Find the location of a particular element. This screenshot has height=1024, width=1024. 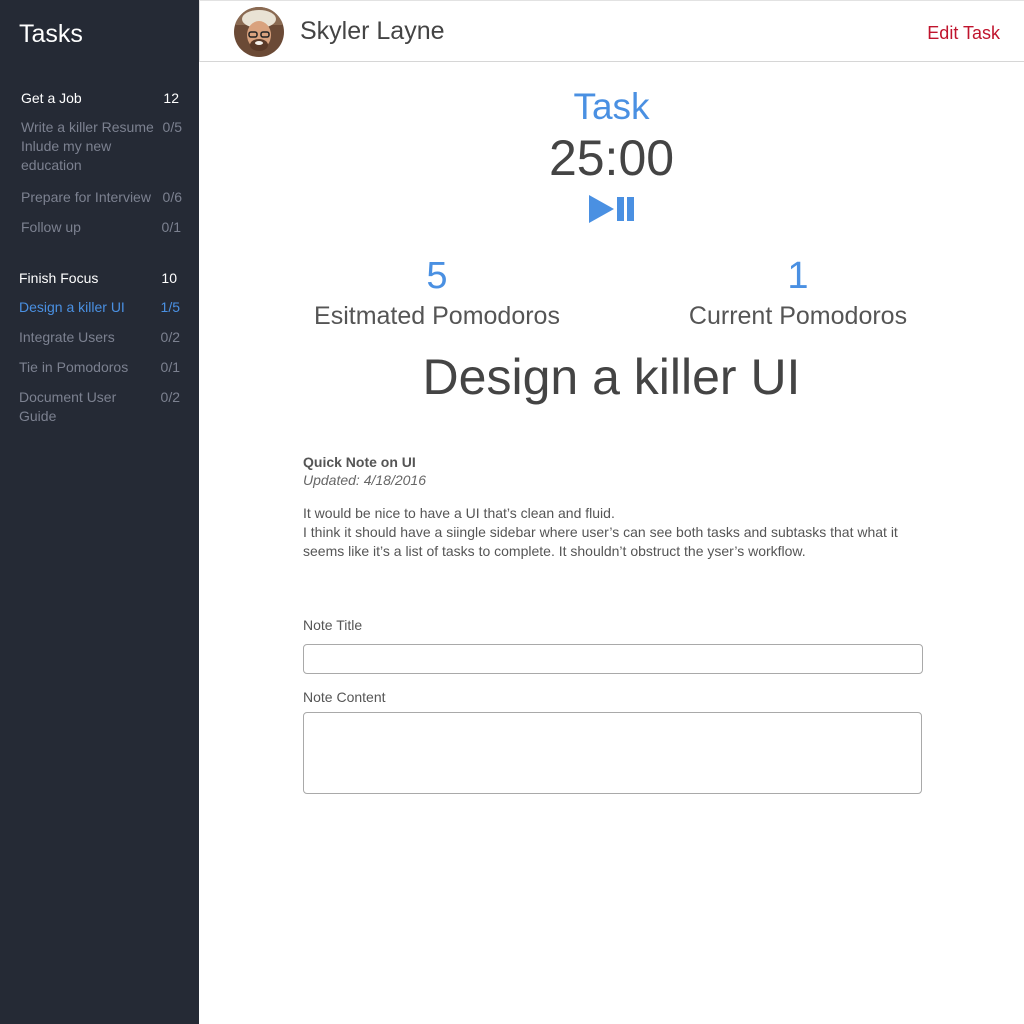

timer-controls is located at coordinates (613, 209).